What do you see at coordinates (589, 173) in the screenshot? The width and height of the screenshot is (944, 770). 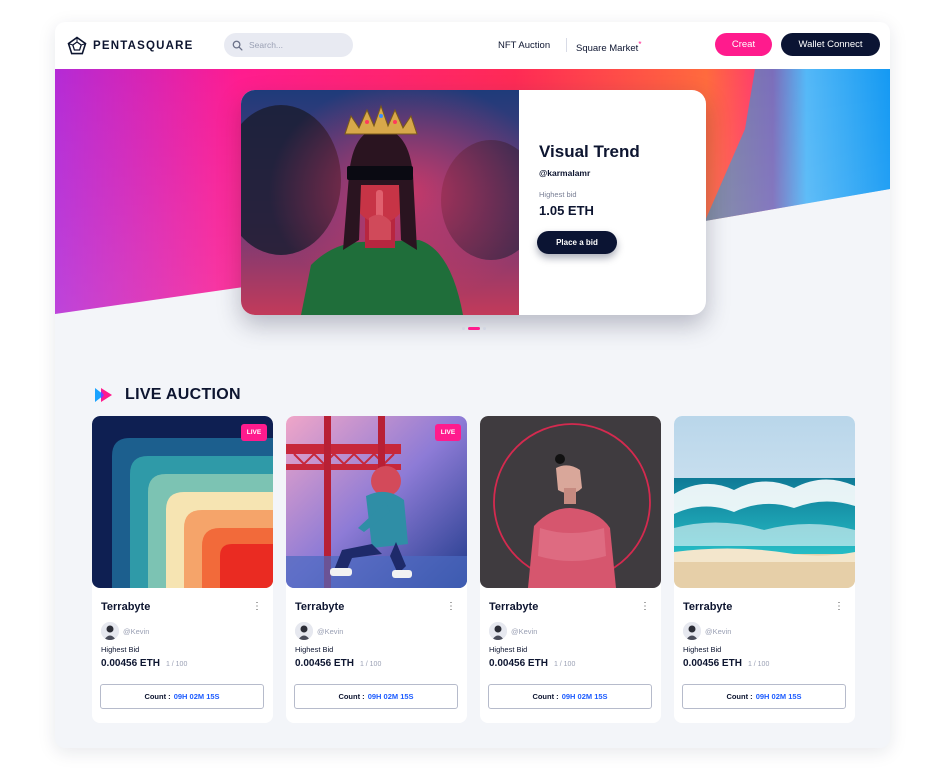 I see `featured-creator: @karmalamr` at bounding box center [589, 173].